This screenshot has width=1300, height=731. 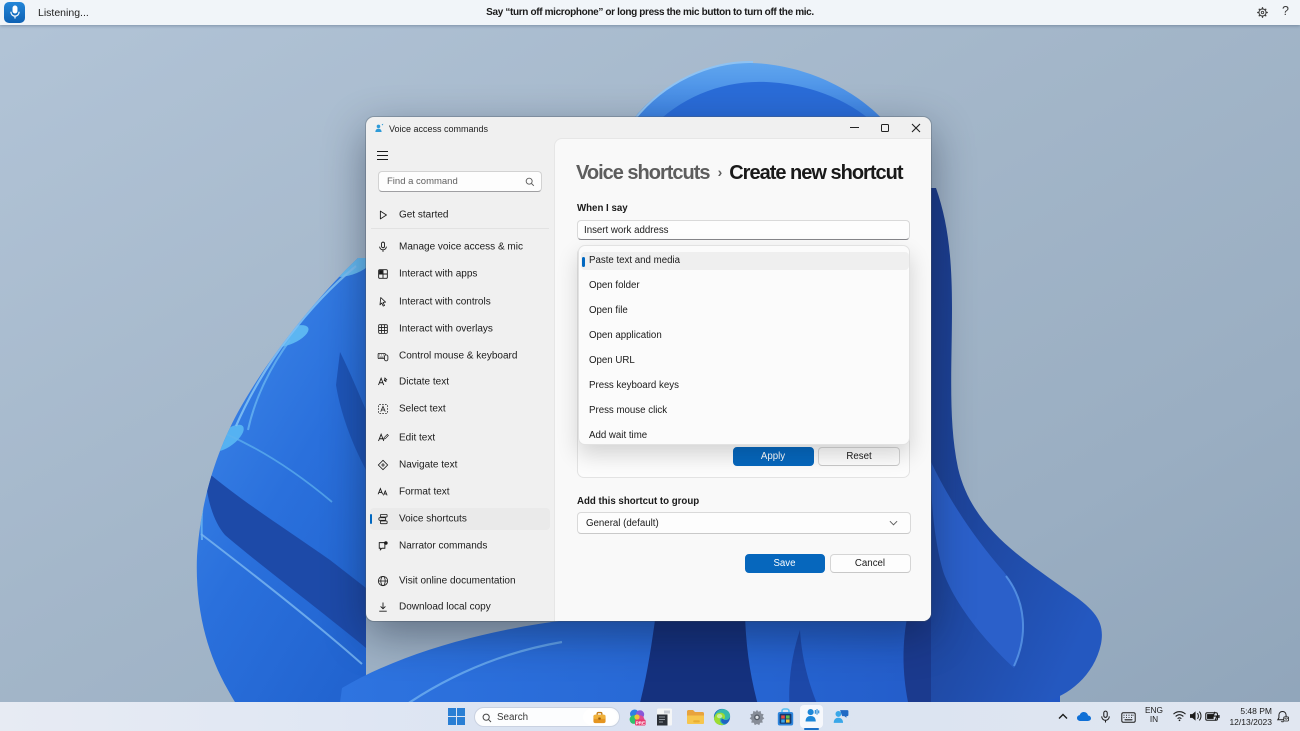 I want to click on svg-text: PRE, so click(x=640, y=722).